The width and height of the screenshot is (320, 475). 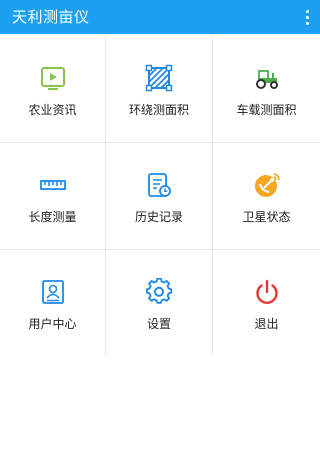 I want to click on gear-icon, so click(x=159, y=292).